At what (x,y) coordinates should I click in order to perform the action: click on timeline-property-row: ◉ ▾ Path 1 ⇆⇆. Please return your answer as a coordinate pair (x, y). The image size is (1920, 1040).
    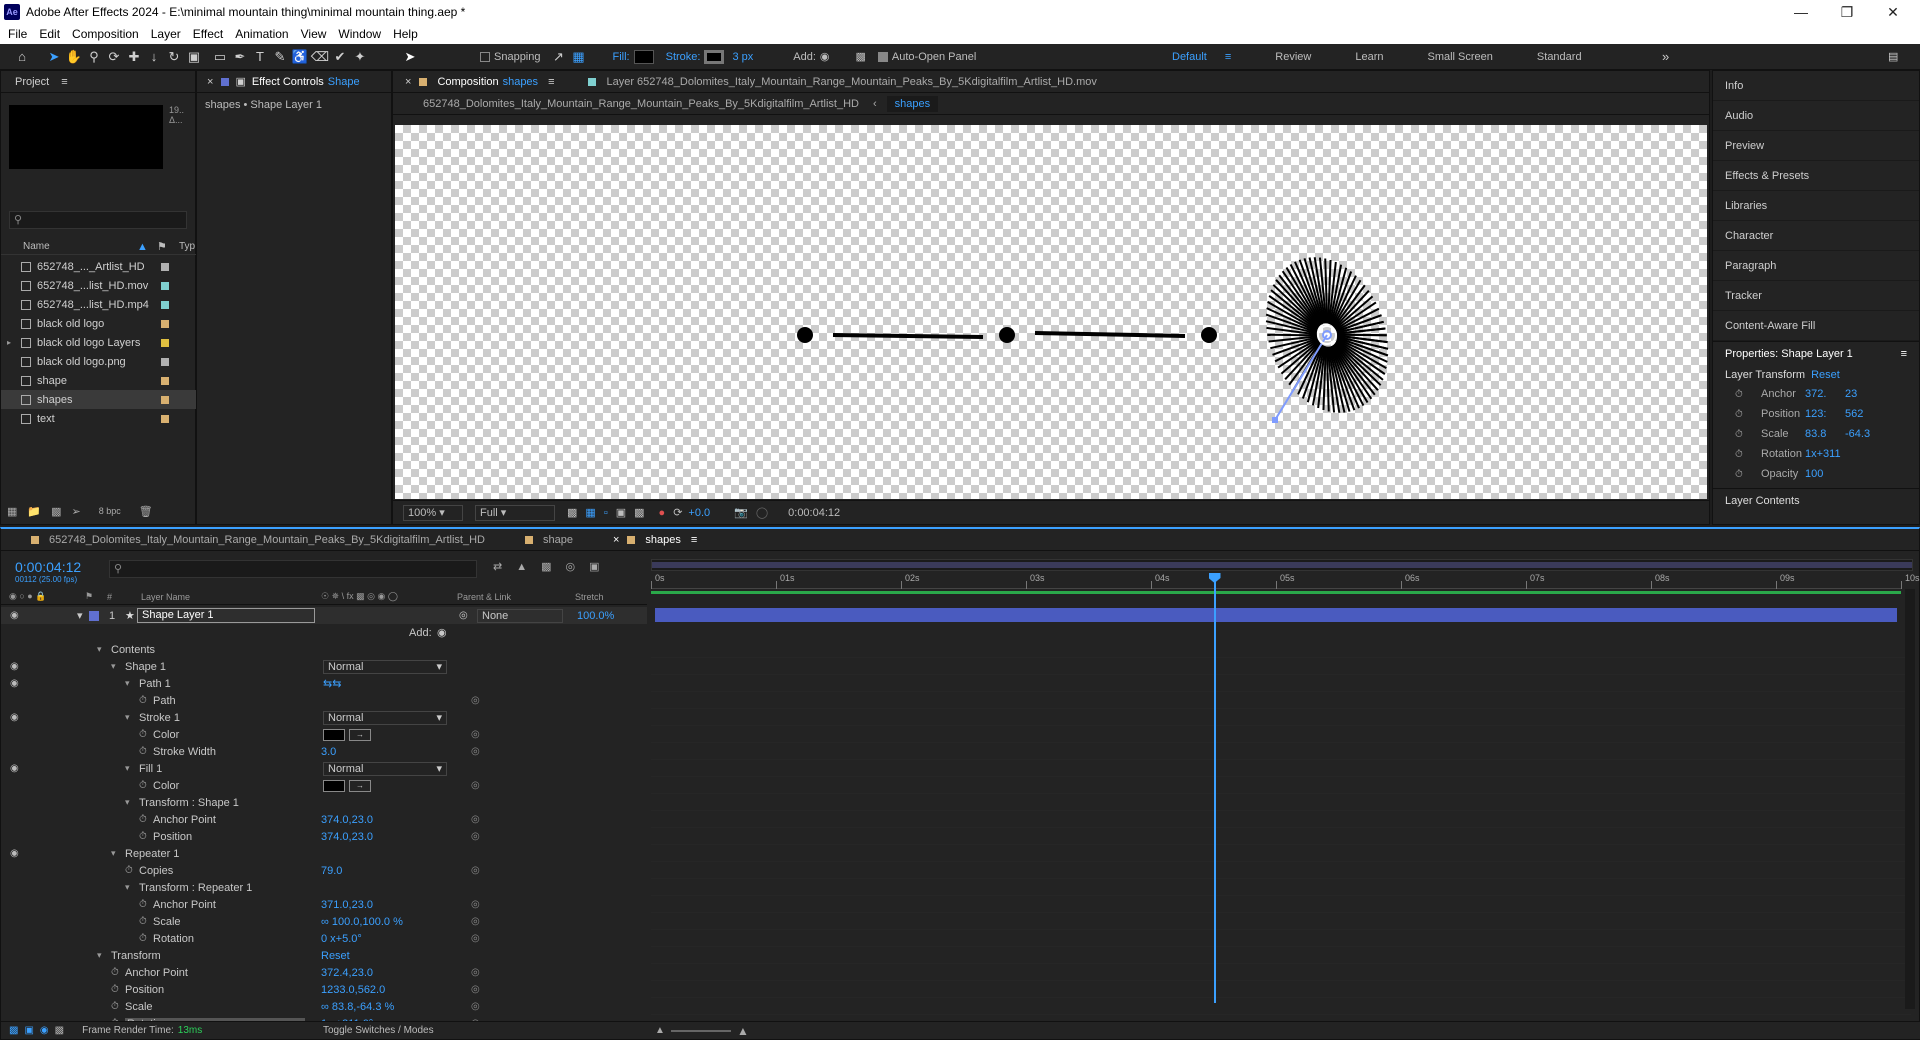
    Looking at the image, I should click on (324, 683).